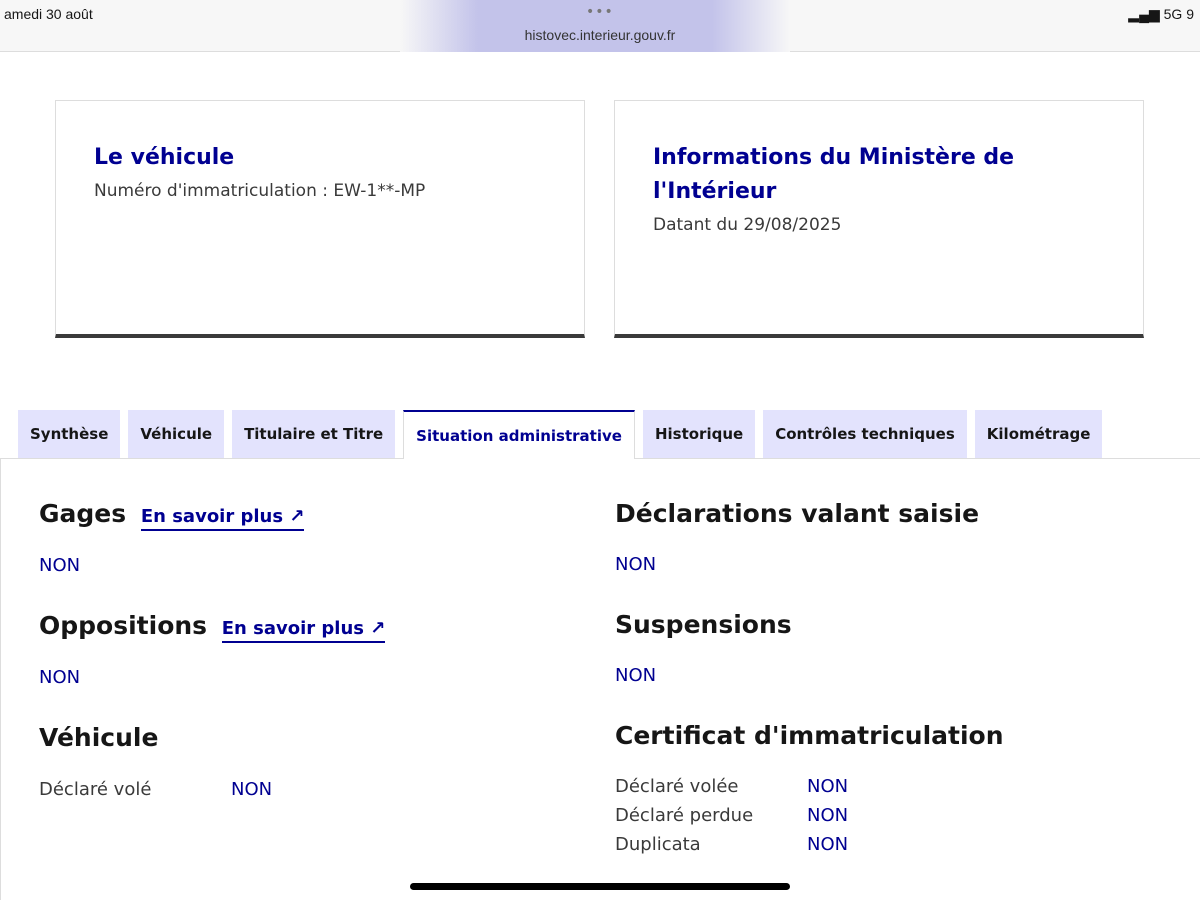 The height and width of the screenshot is (900, 1200). What do you see at coordinates (99, 737) in the screenshot?
I see `vehicule-heading: Véhicule` at bounding box center [99, 737].